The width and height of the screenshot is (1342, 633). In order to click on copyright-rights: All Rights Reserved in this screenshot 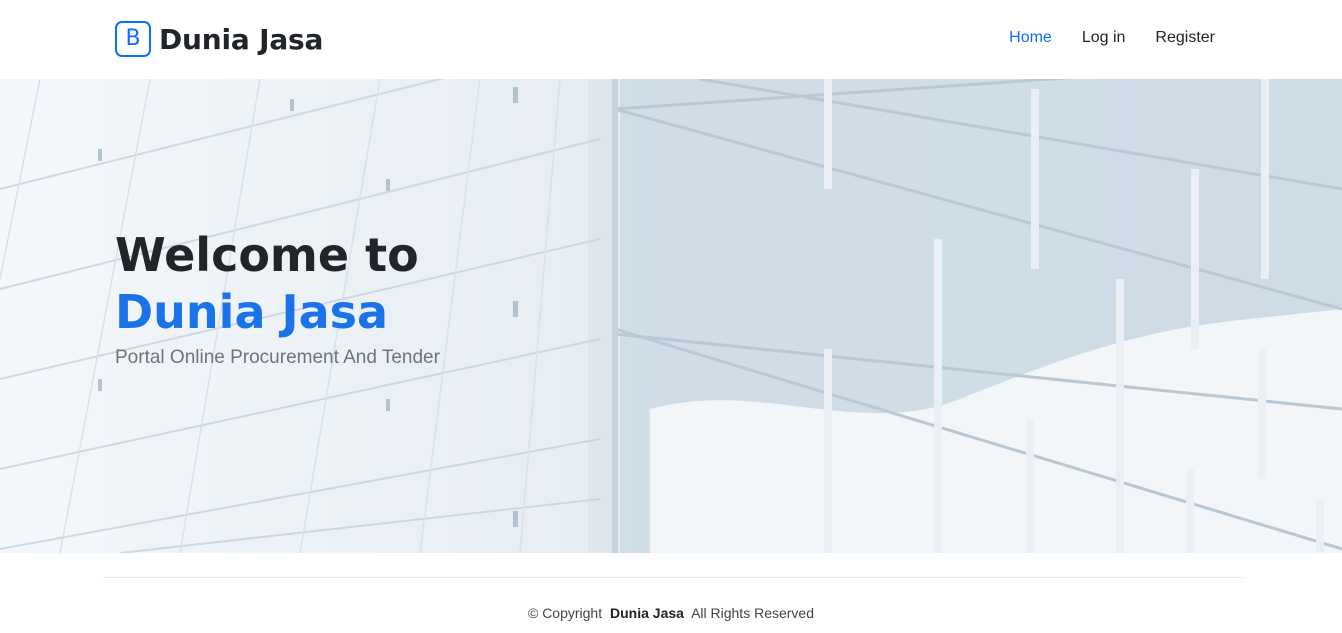, I will do `click(752, 613)`.